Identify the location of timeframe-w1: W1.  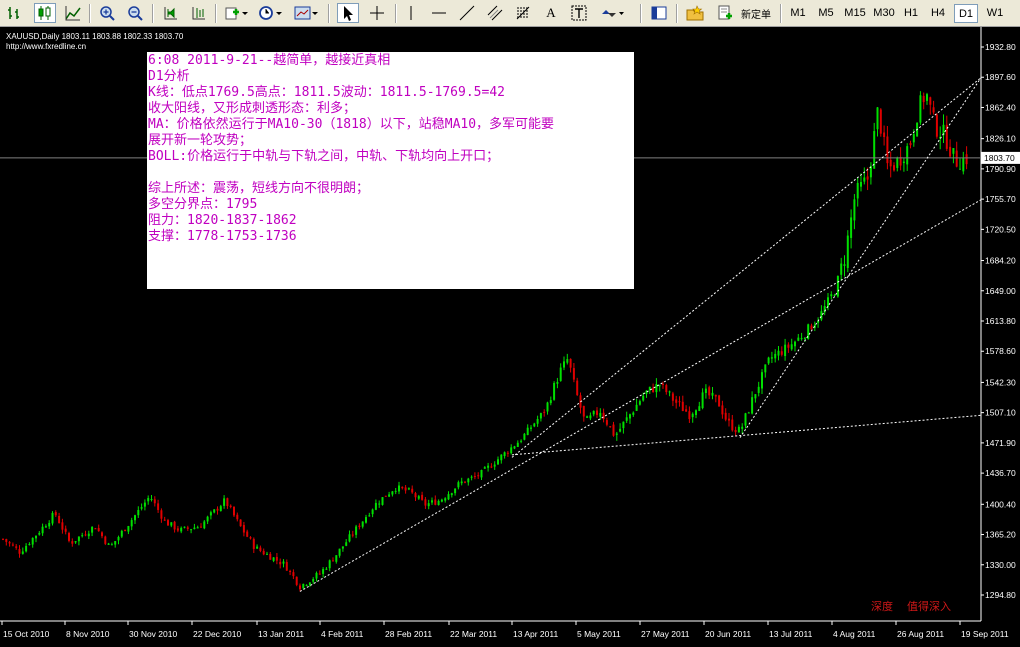
(995, 13).